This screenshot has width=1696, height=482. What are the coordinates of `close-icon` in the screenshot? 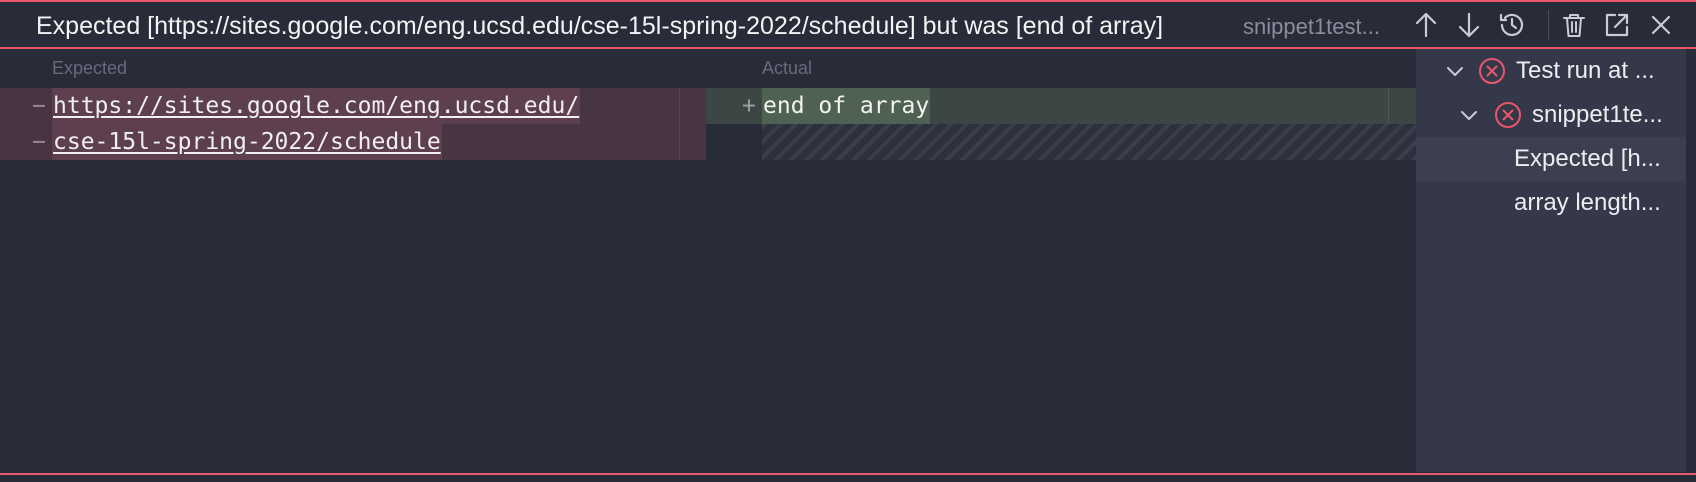 It's located at (1661, 25).